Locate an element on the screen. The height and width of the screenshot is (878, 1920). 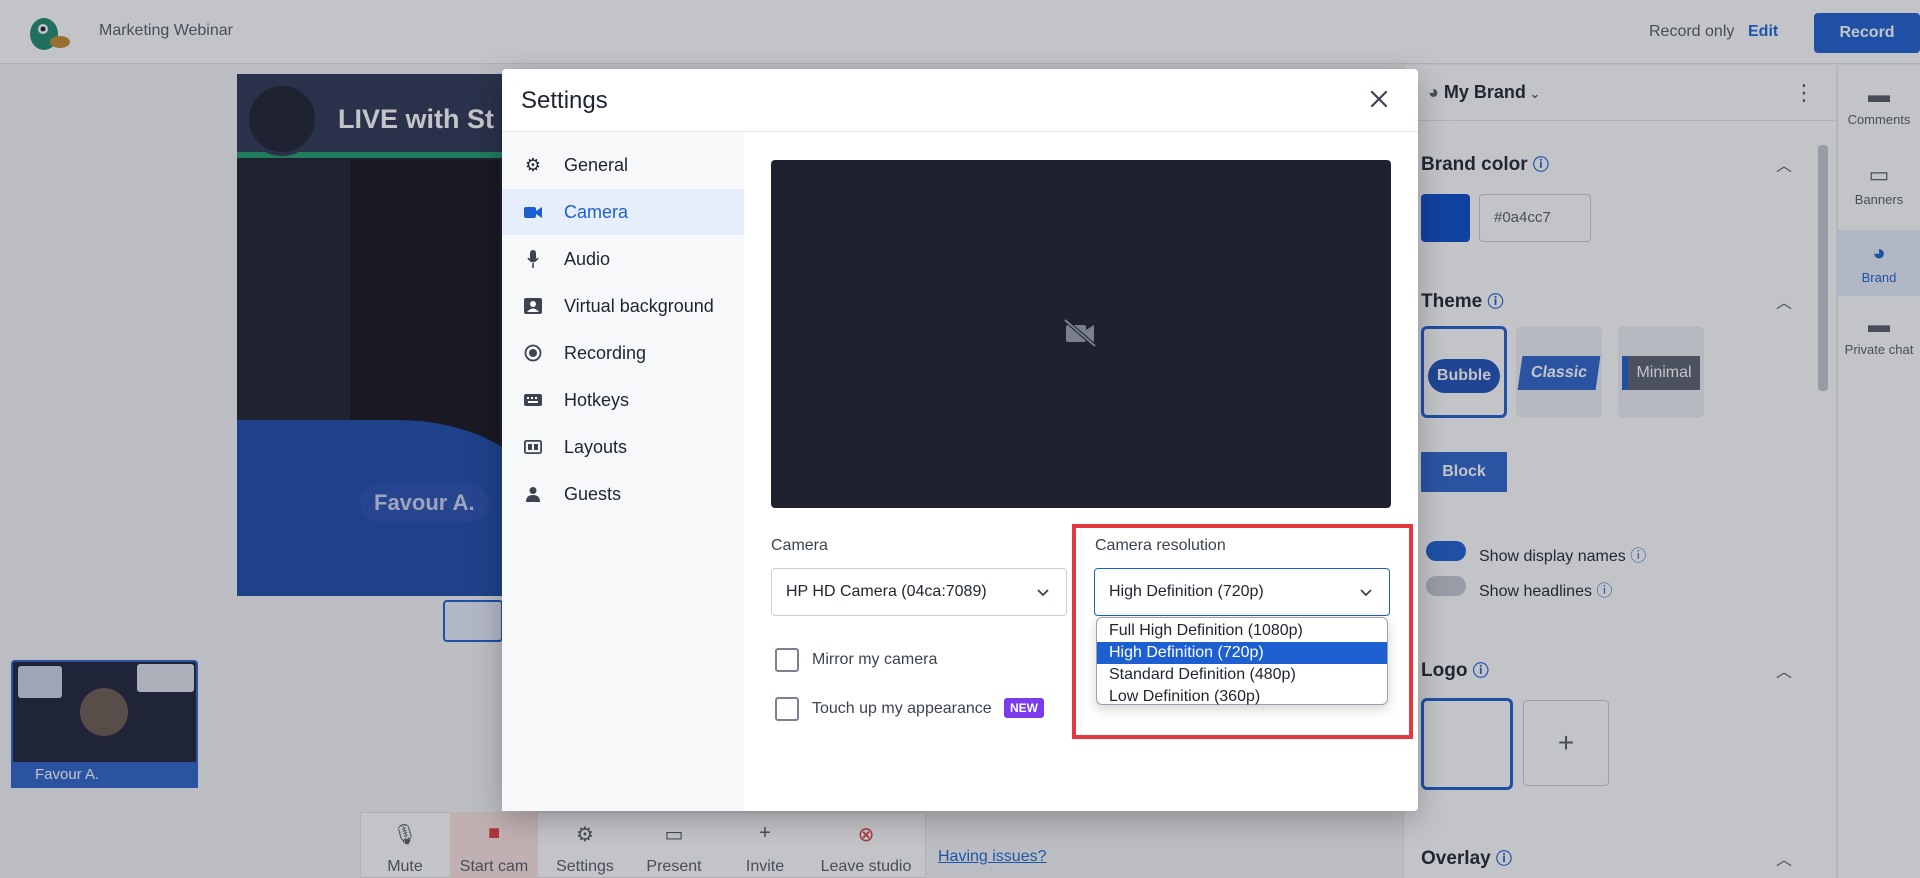
nav-layouts-label: Layouts is located at coordinates (596, 446).